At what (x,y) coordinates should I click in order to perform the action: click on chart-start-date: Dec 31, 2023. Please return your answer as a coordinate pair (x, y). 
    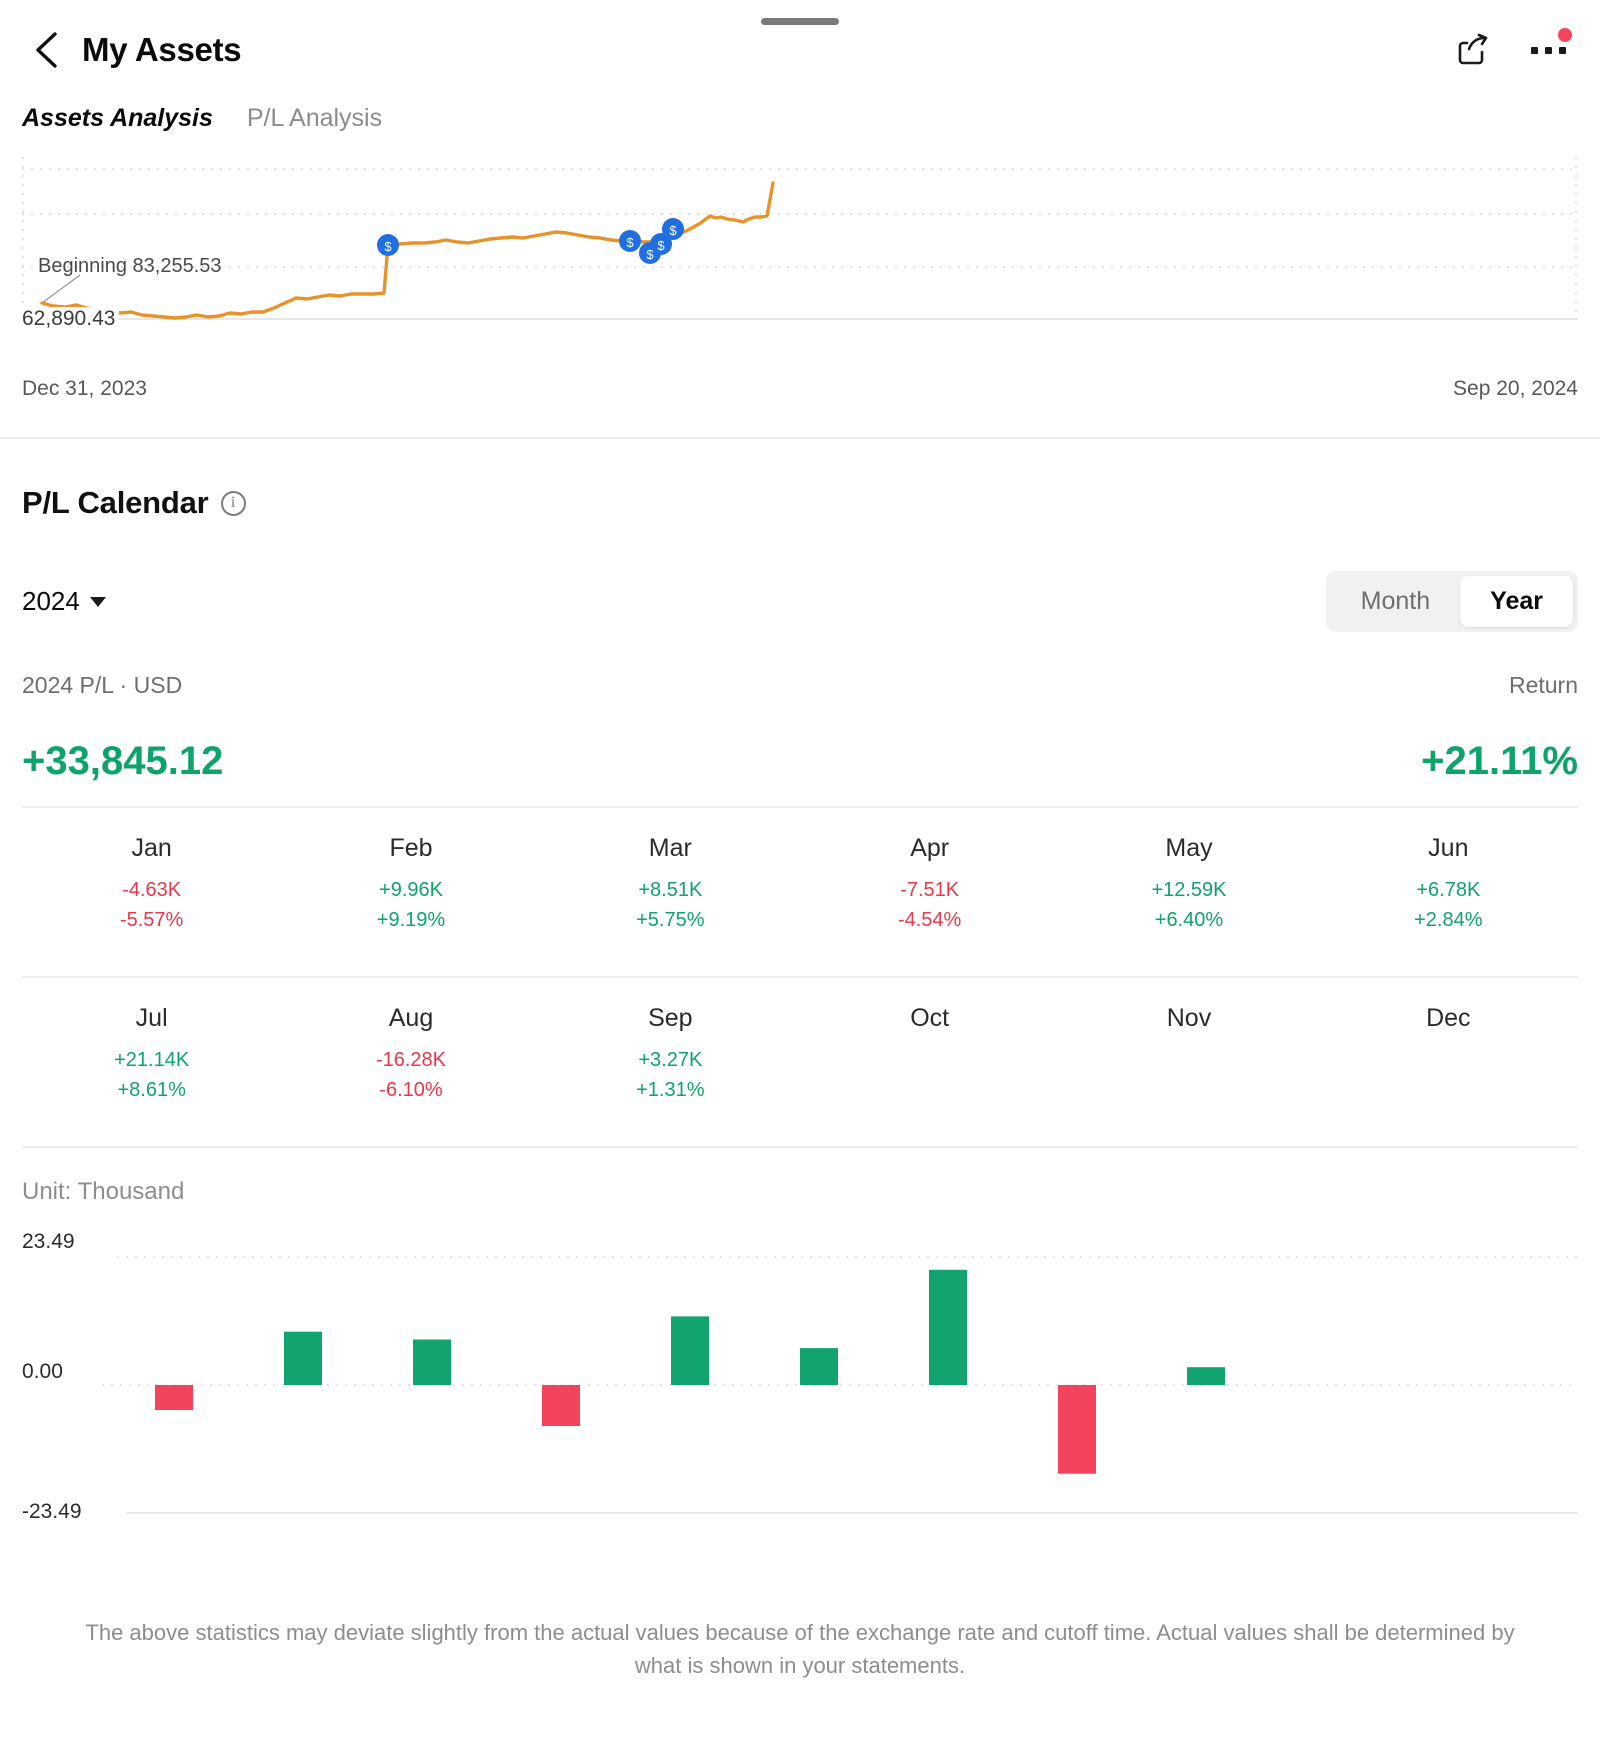
    Looking at the image, I should click on (84, 388).